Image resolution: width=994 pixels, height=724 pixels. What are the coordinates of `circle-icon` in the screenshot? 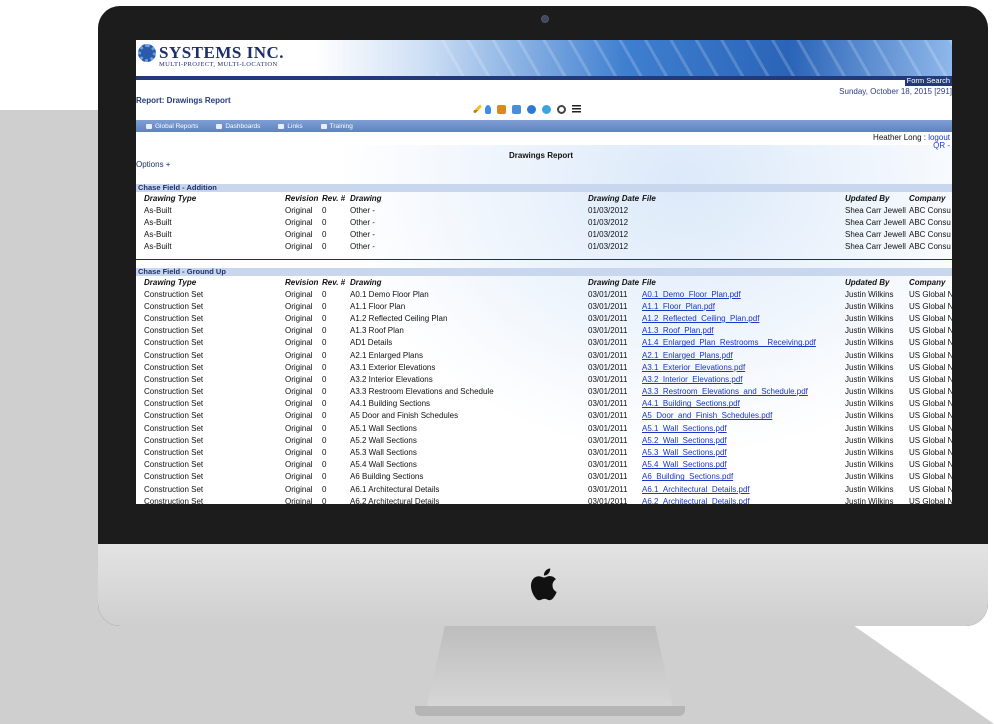 It's located at (546, 109).